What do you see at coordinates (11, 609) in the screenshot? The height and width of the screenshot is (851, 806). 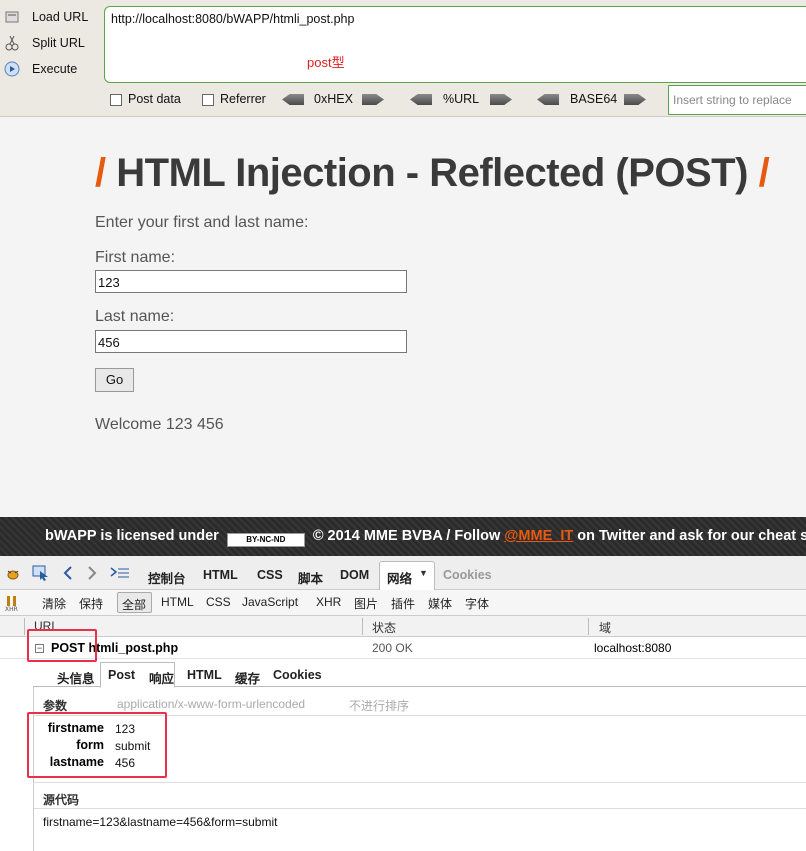 I see `svg-text: XHR` at bounding box center [11, 609].